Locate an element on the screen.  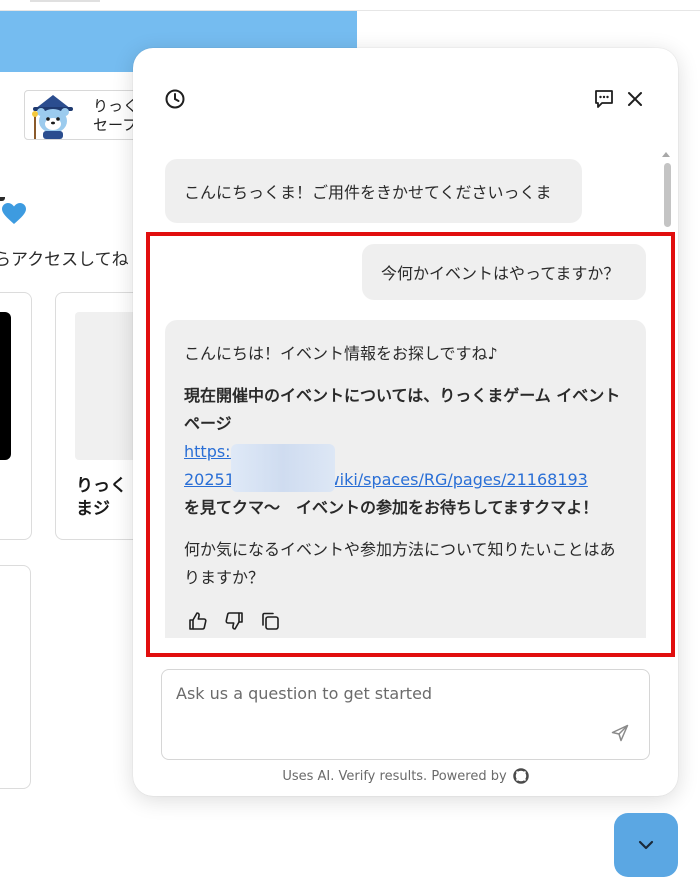
profile-name-line2: セーフ is located at coordinates (115, 125).